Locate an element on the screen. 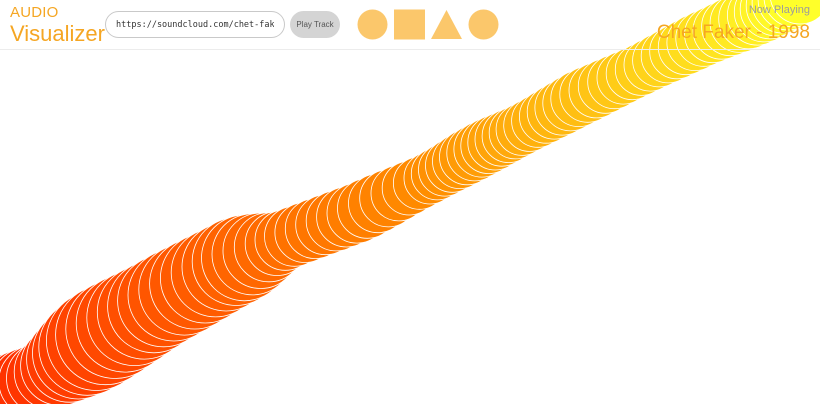  square-icon is located at coordinates (409, 24).